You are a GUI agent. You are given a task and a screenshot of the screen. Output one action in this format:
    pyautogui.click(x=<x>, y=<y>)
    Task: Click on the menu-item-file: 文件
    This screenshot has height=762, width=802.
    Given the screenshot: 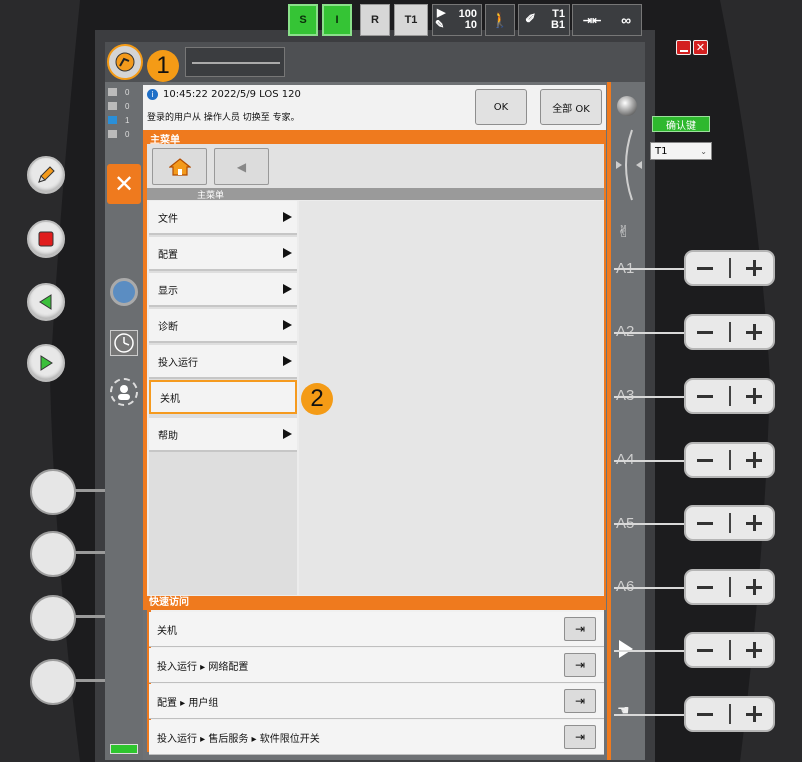 What is the action you would take?
    pyautogui.click(x=223, y=218)
    